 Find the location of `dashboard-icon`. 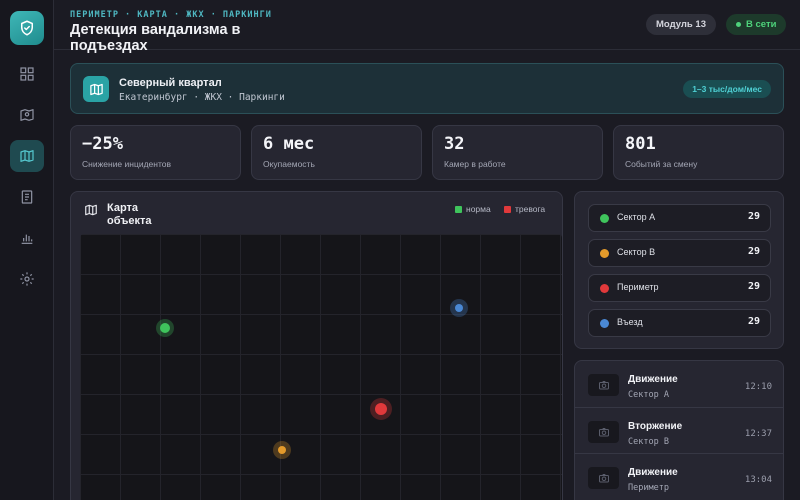

dashboard-icon is located at coordinates (27, 74).